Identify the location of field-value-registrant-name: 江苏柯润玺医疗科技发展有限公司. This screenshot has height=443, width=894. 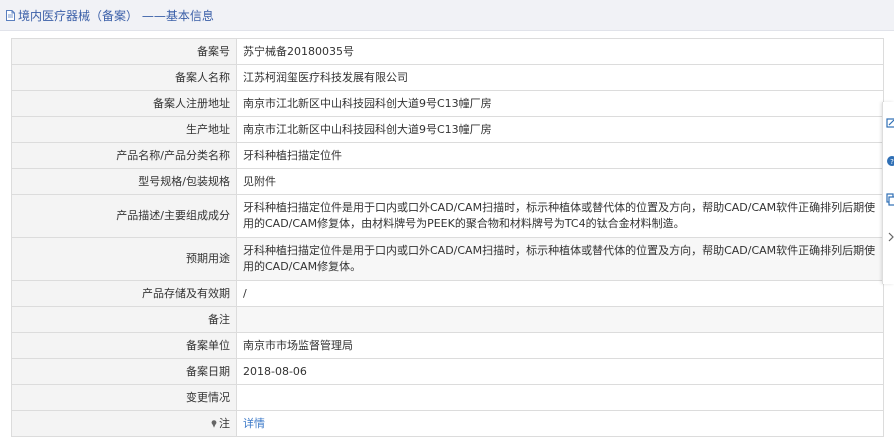
(560, 77).